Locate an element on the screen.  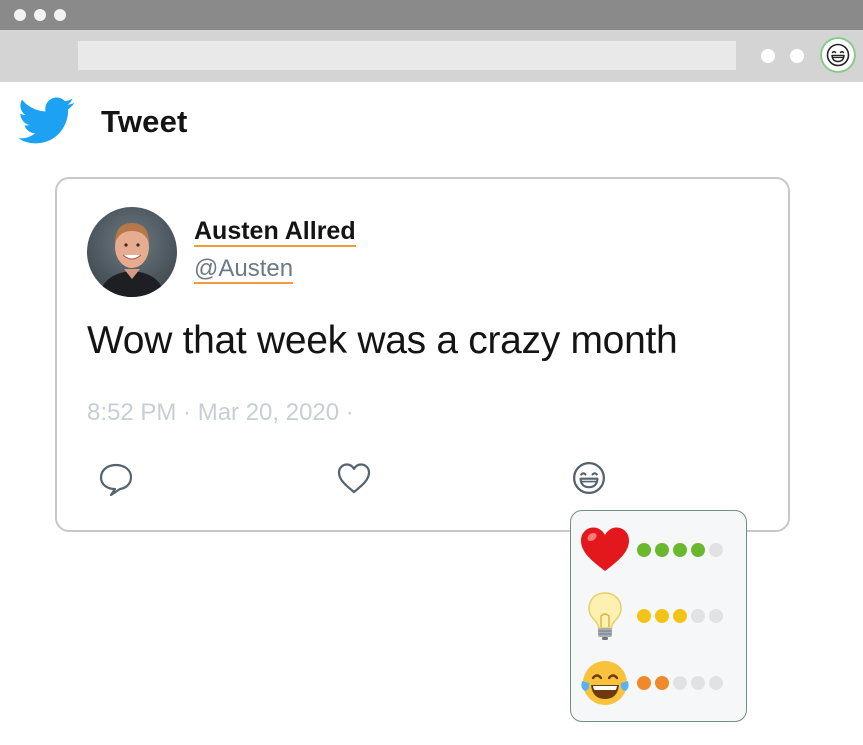
heart-icon is located at coordinates (354, 479).